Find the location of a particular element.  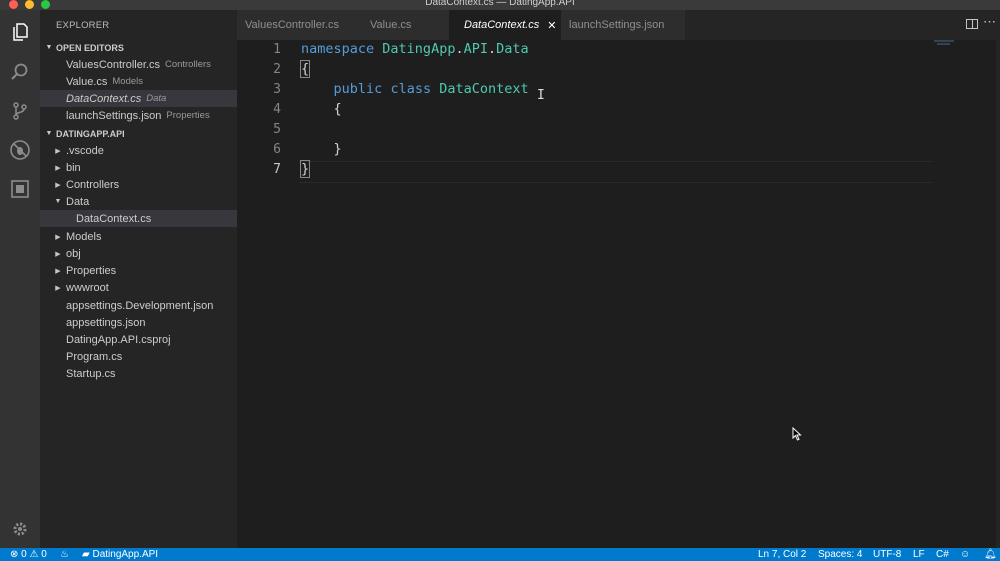

tree-file: appsettings.Development.json is located at coordinates (138, 305).